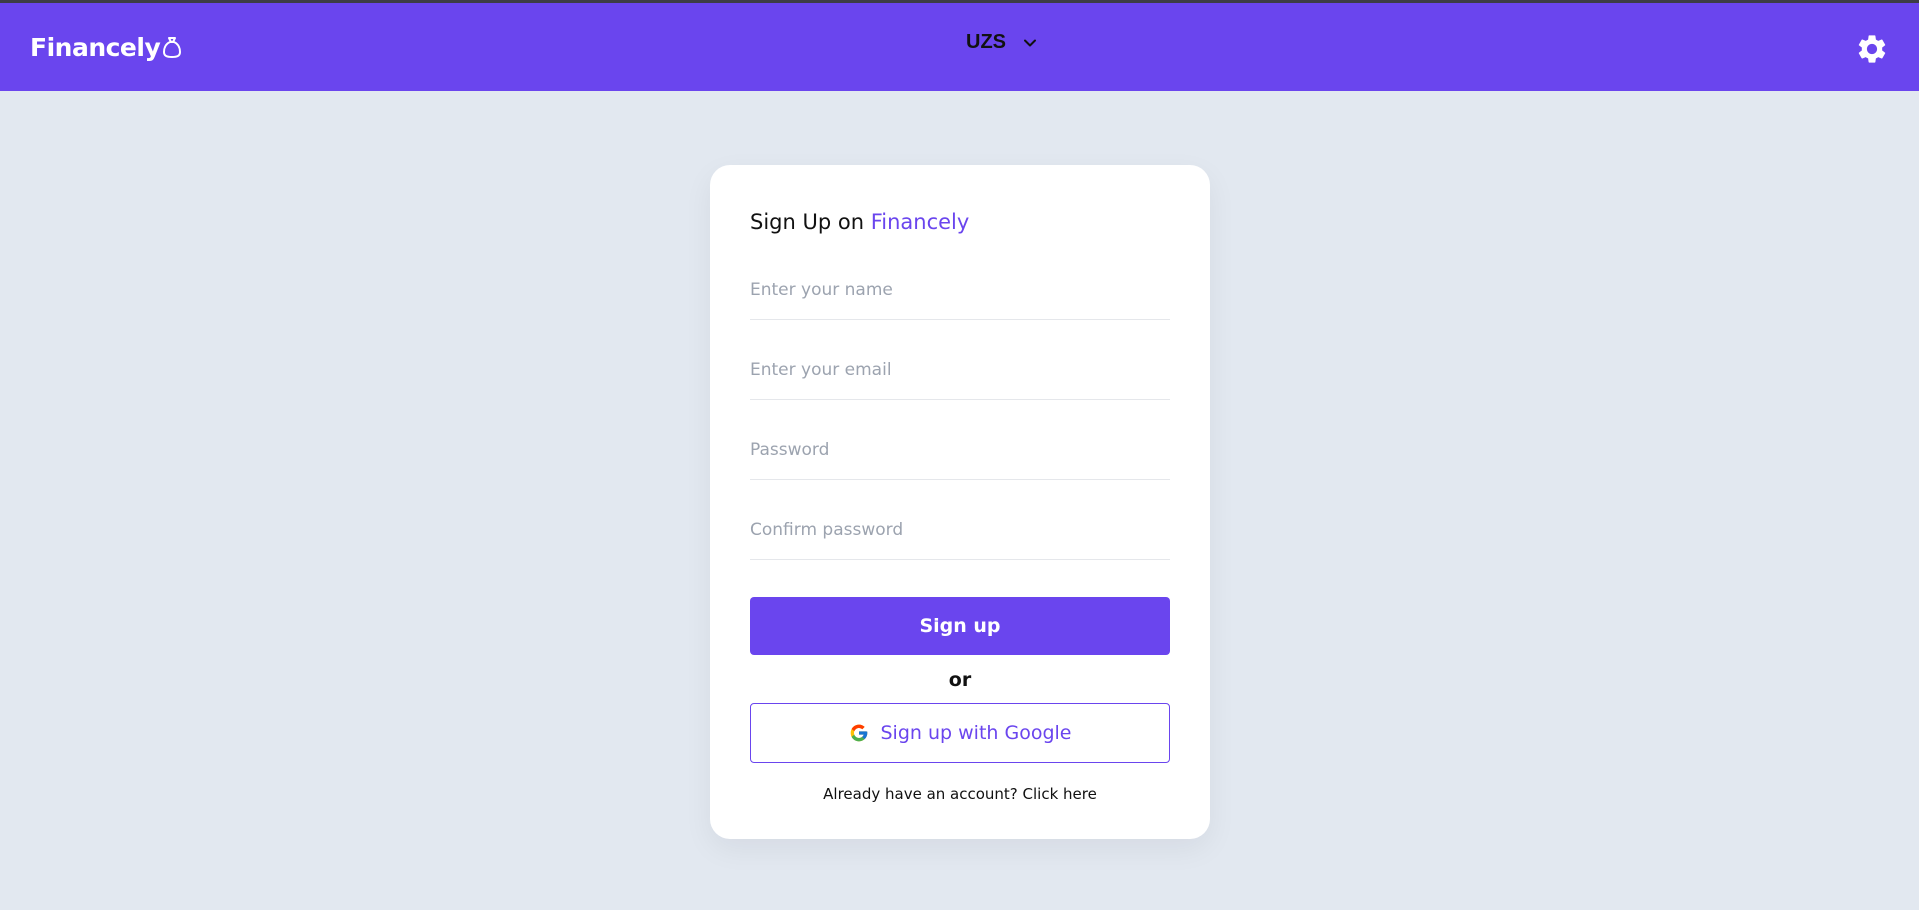  I want to click on signup-button: Sign up, so click(960, 626).